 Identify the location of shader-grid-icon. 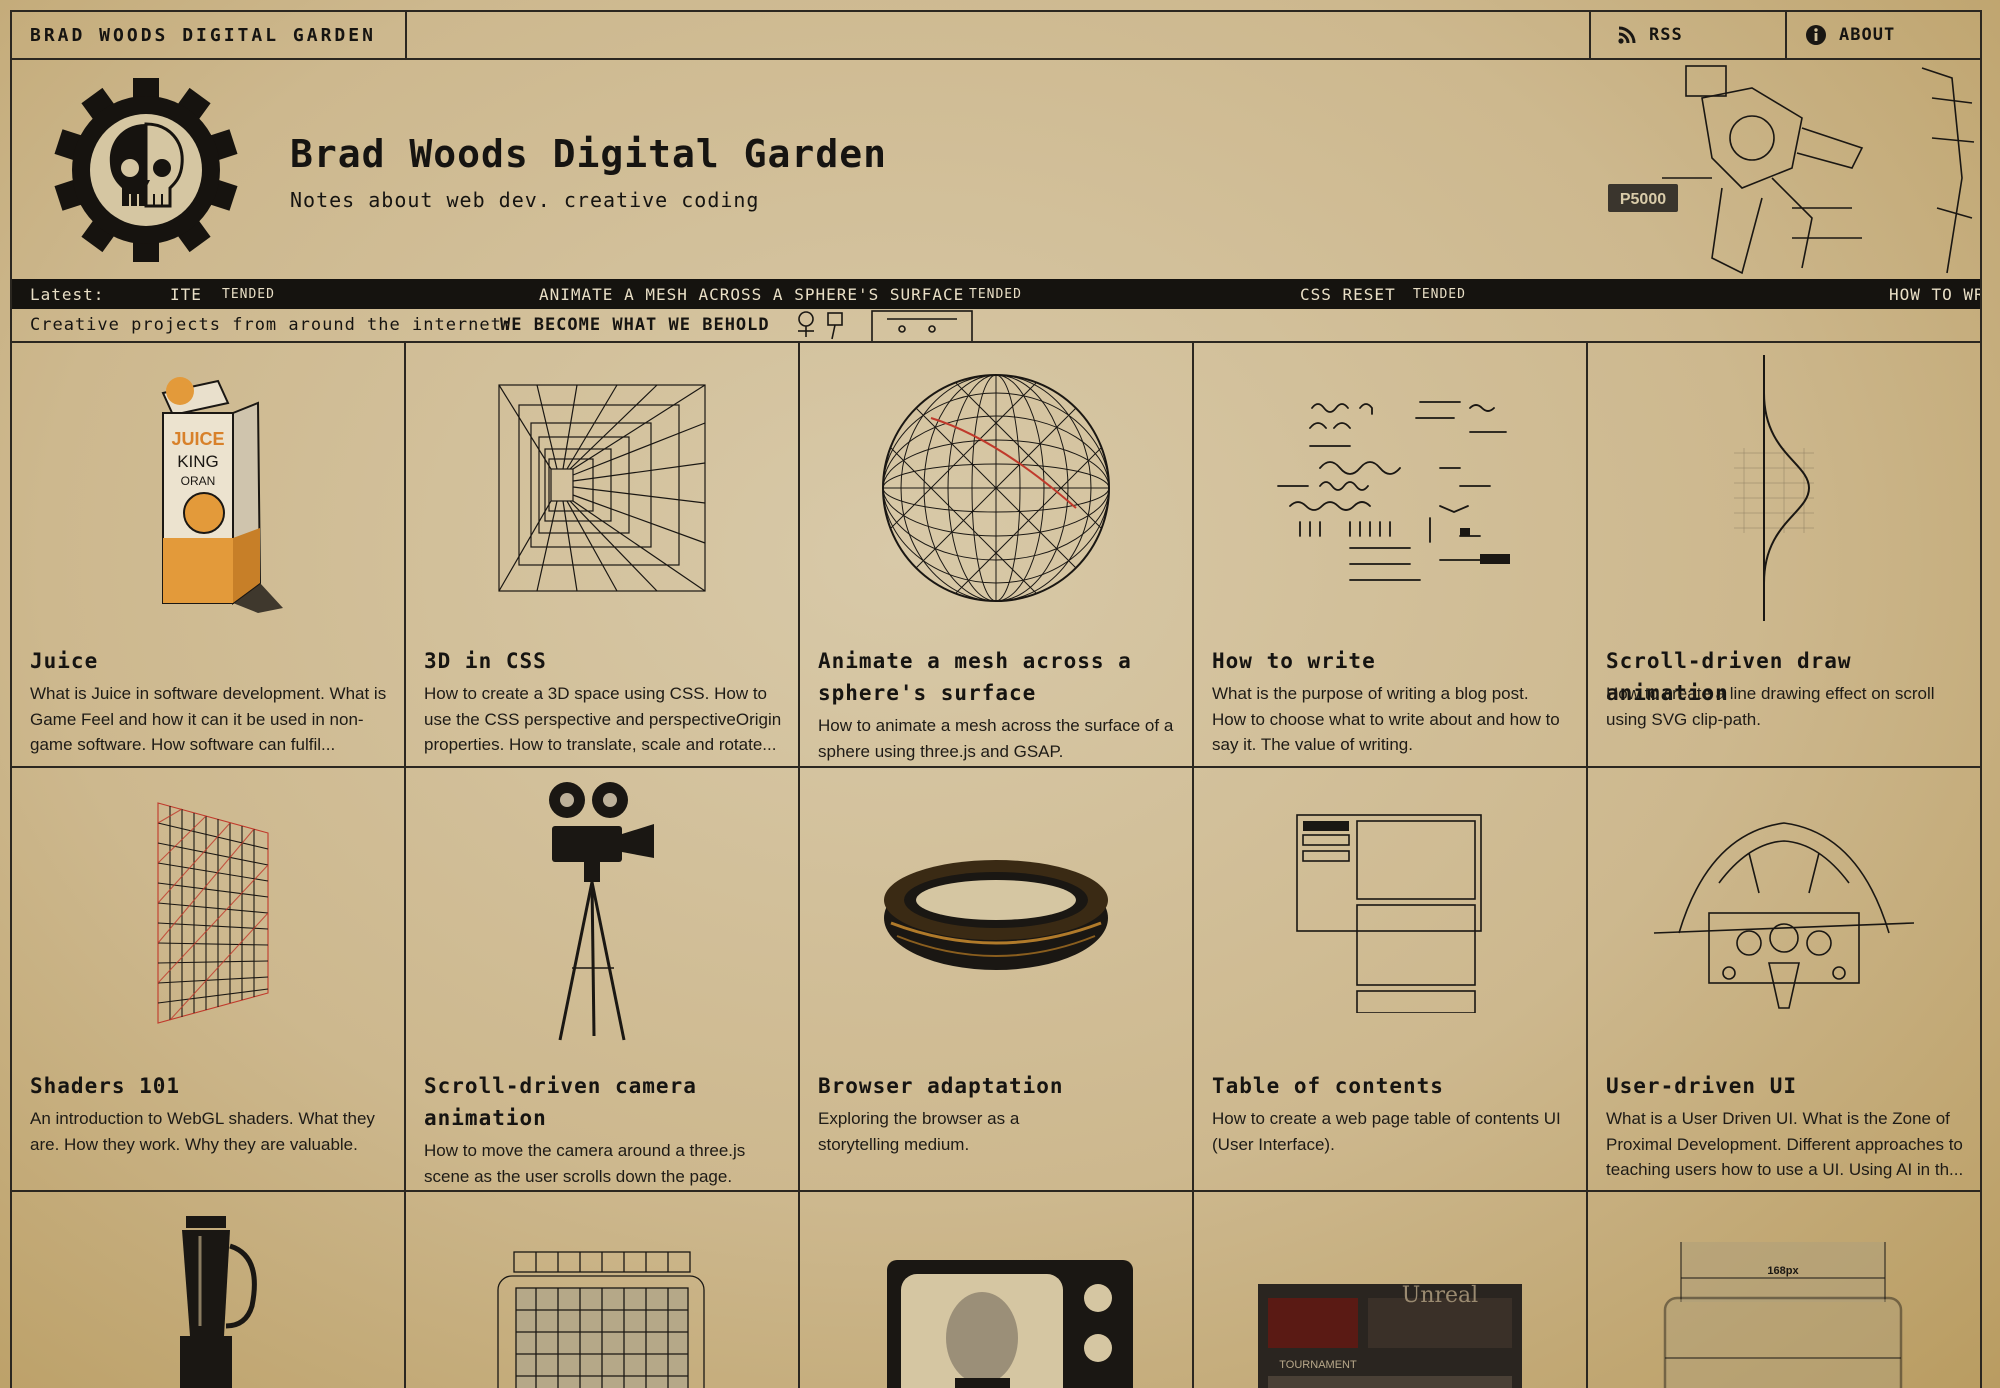
(213, 913).